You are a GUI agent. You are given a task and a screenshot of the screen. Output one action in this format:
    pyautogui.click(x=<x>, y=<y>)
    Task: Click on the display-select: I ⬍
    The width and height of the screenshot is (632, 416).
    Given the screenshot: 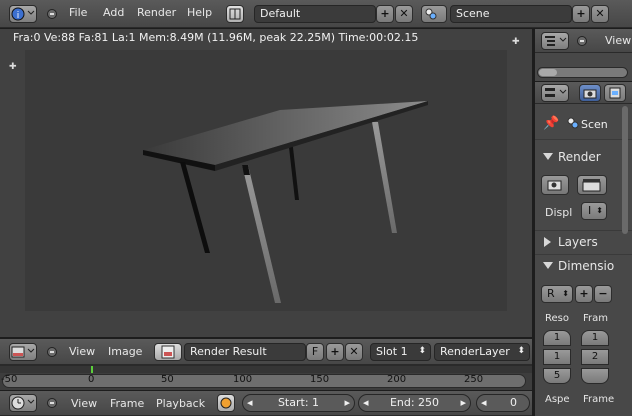 What is the action you would take?
    pyautogui.click(x=594, y=211)
    